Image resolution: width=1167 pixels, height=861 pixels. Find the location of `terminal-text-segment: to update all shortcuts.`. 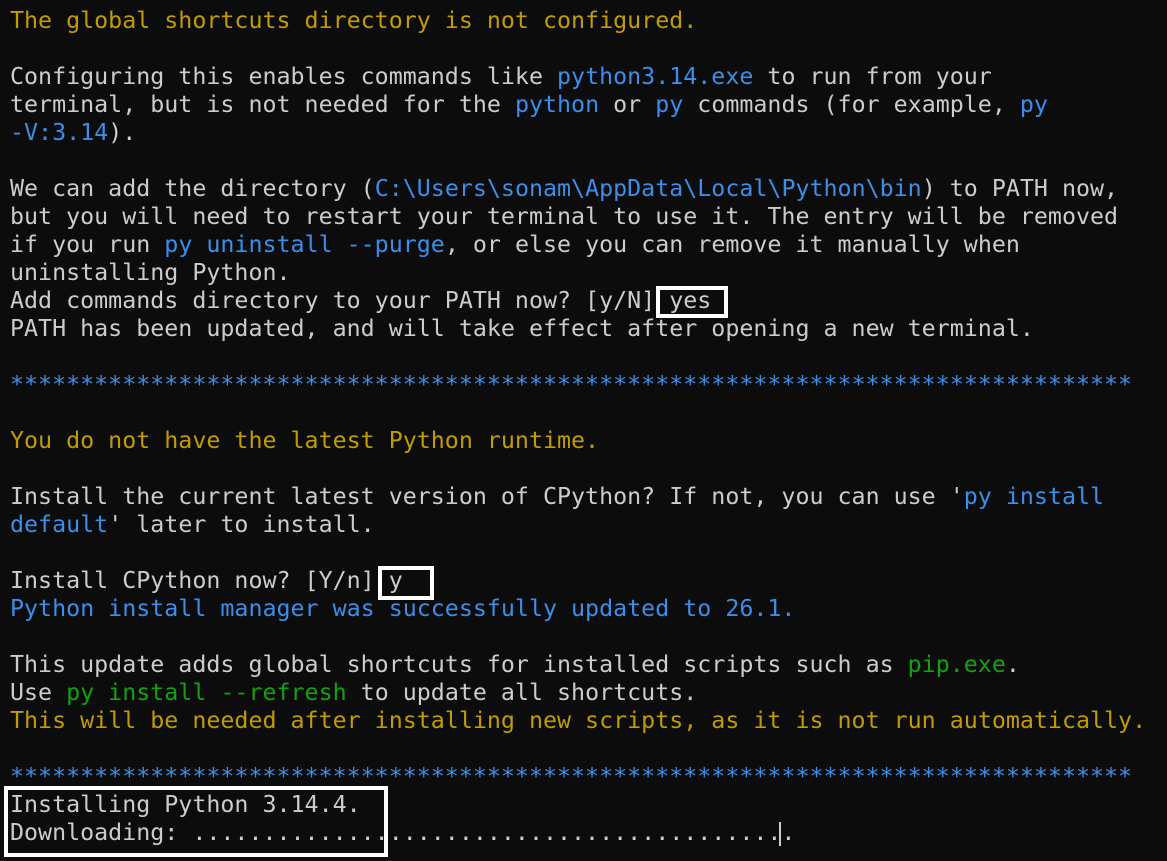

terminal-text-segment: to update all shortcuts. is located at coordinates (522, 692).